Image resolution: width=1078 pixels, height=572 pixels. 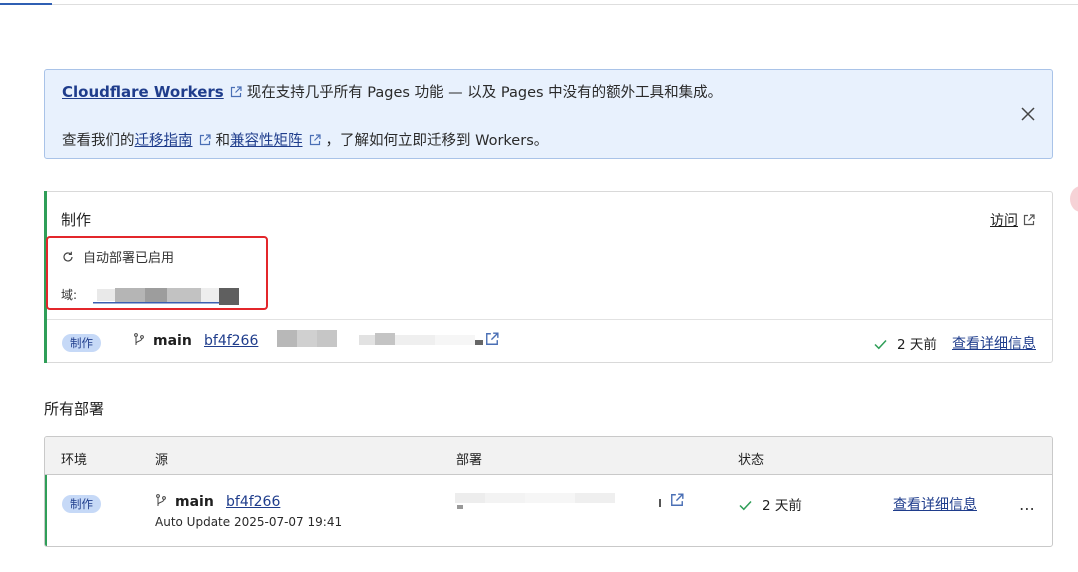 What do you see at coordinates (143, 92) in the screenshot?
I see `cloudflare-workers-link: Cloudflare Workers` at bounding box center [143, 92].